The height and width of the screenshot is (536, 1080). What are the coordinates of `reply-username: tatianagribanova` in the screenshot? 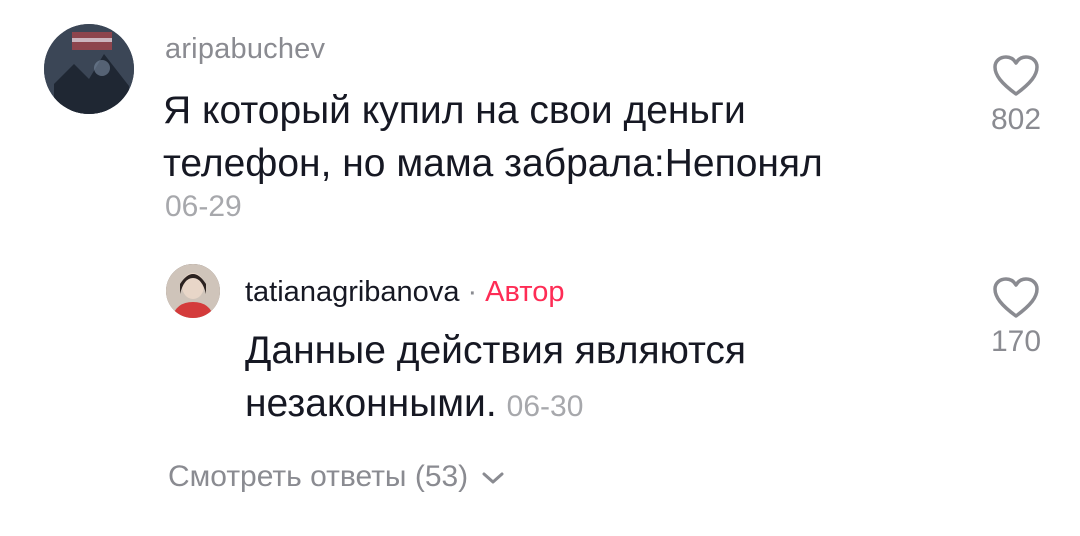 It's located at (352, 292).